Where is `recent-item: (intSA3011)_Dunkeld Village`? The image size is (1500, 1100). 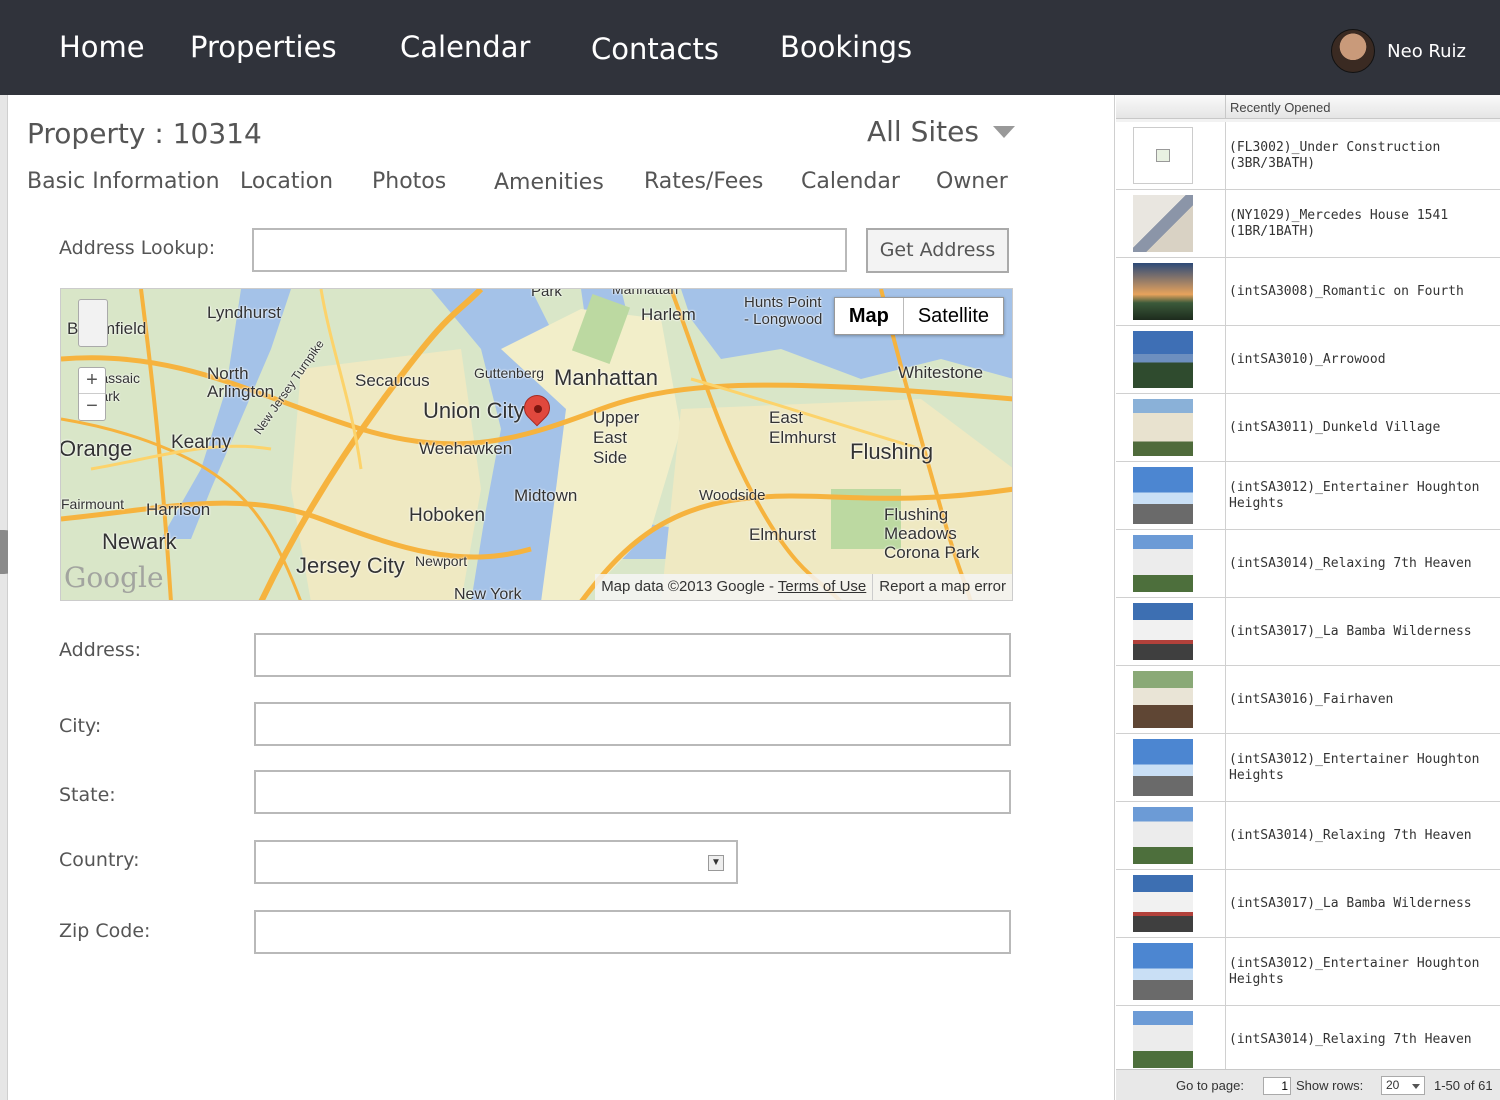 recent-item: (intSA3011)_Dunkeld Village is located at coordinates (1308, 428).